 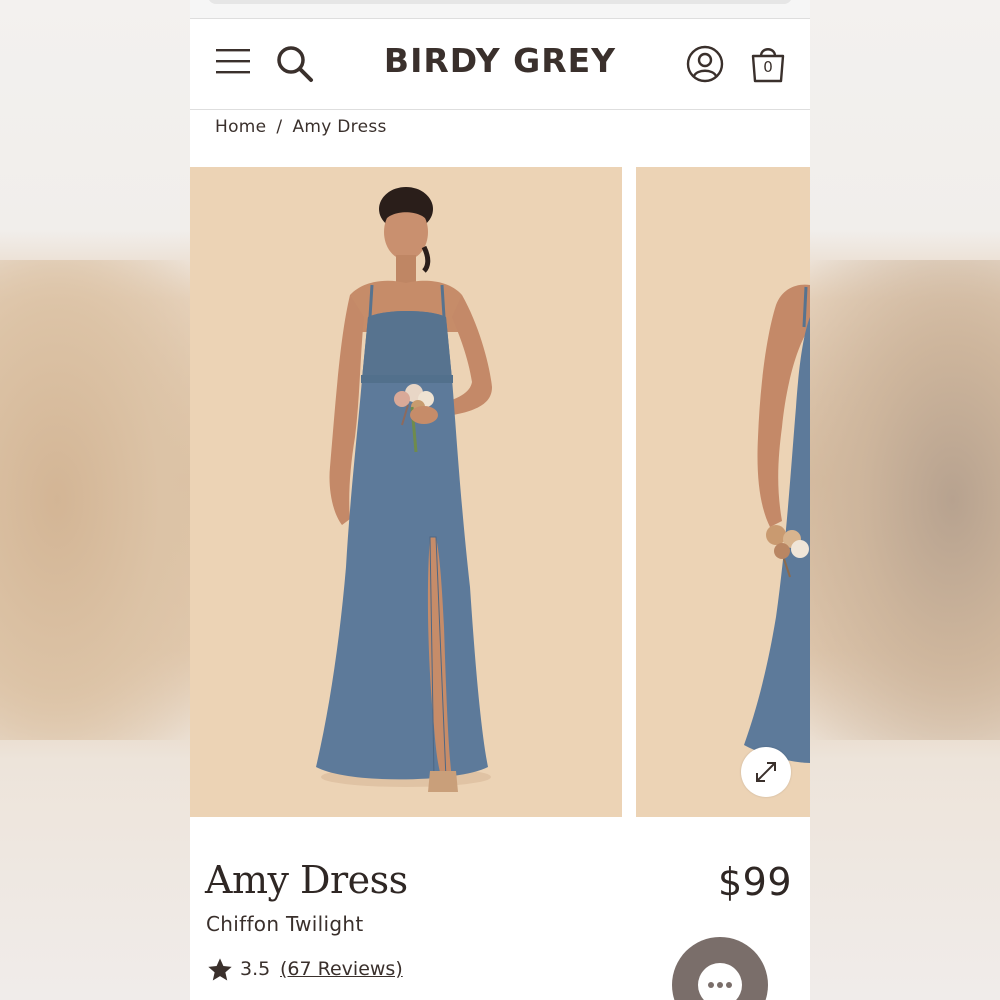 What do you see at coordinates (500, 2) in the screenshot?
I see `browser-url-bar` at bounding box center [500, 2].